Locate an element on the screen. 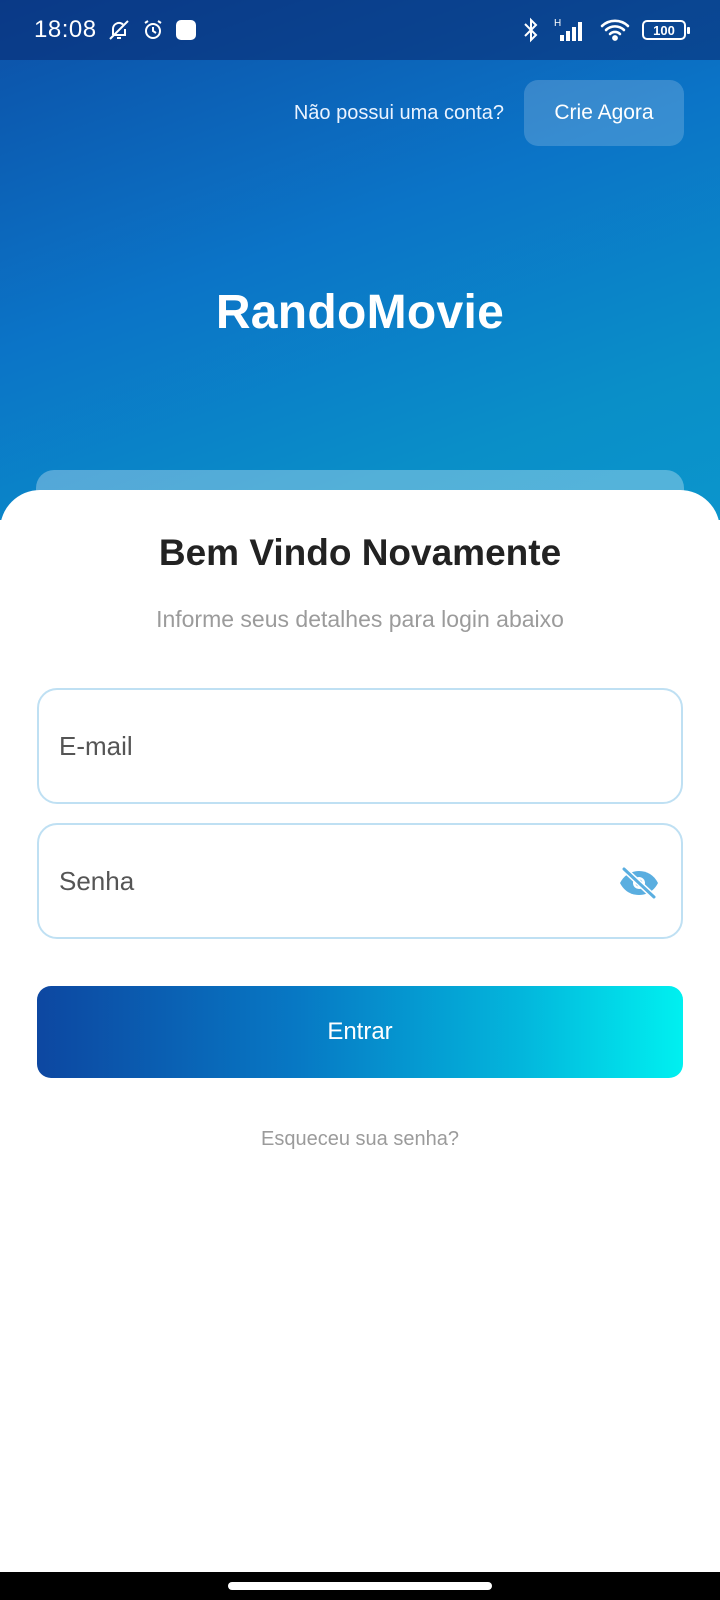 The width and height of the screenshot is (720, 1600). bell-off-icon is located at coordinates (119, 30).